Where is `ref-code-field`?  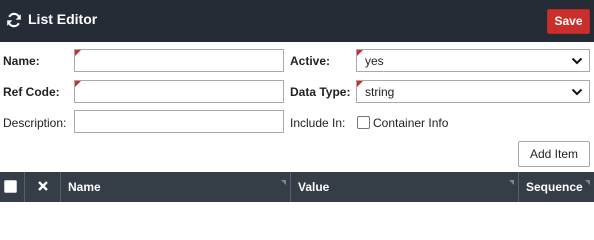
ref-code-field is located at coordinates (179, 91).